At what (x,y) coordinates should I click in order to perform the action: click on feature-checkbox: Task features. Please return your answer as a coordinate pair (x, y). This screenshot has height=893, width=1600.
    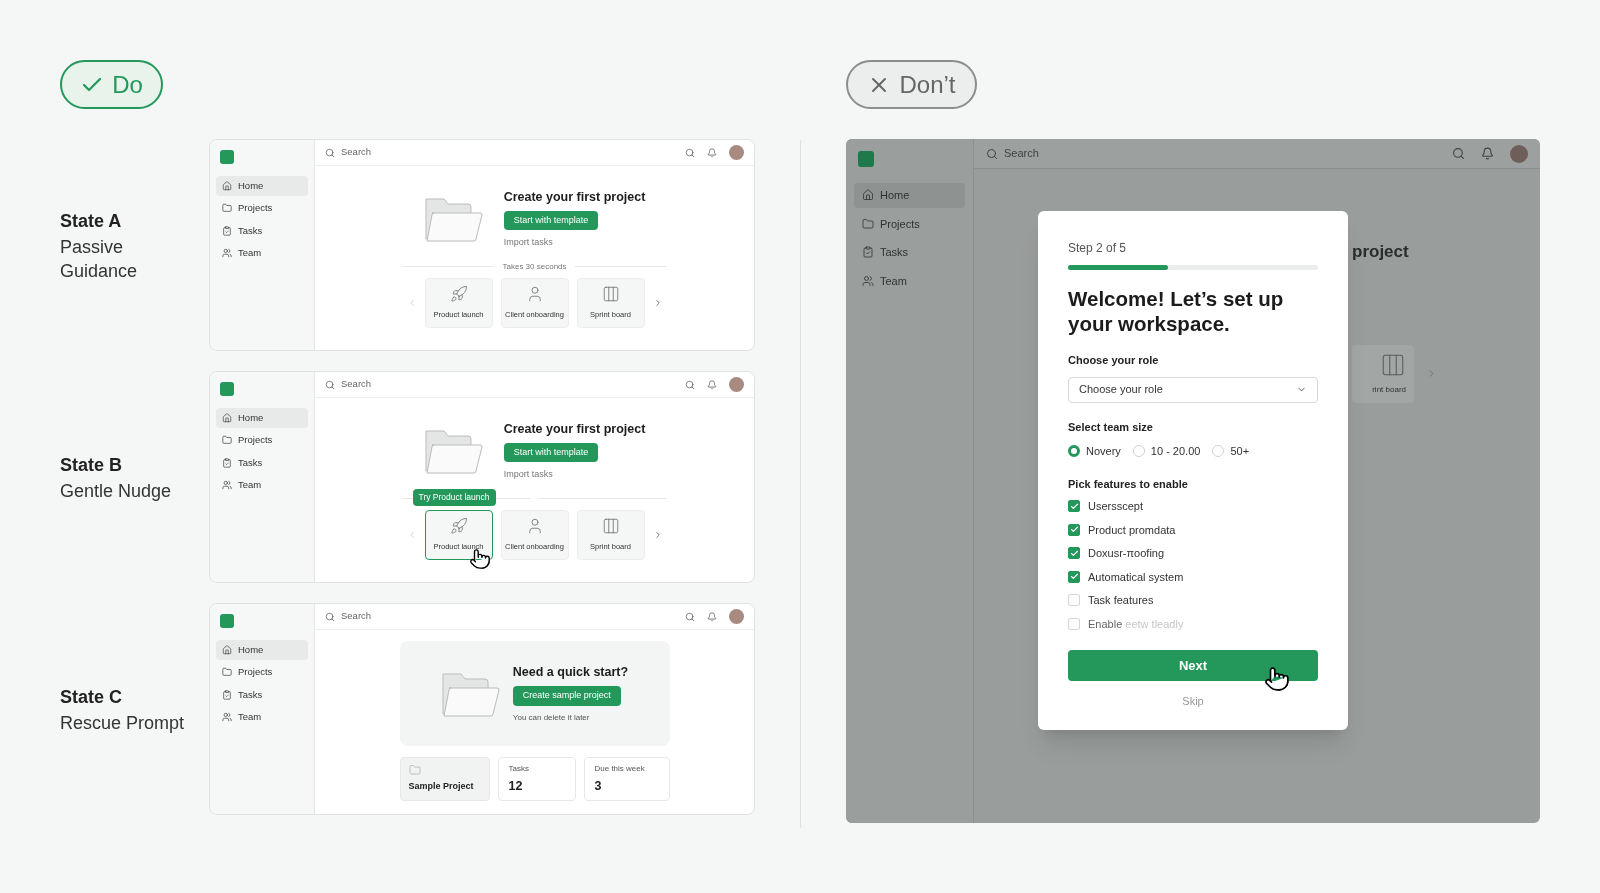
    Looking at the image, I should click on (1193, 600).